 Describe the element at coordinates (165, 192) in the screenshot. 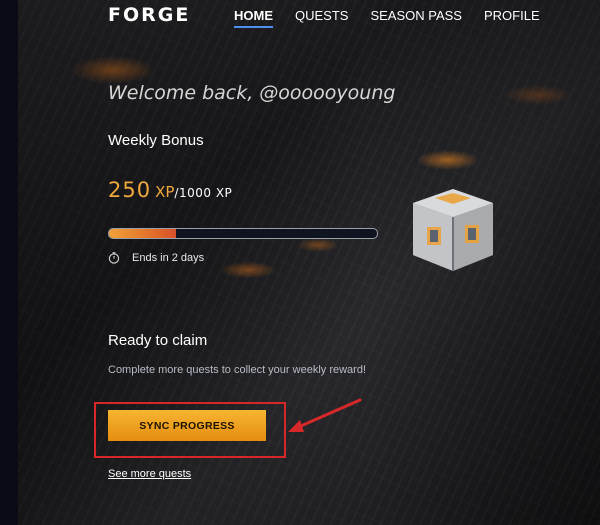

I see `xp-unit: XP` at that location.